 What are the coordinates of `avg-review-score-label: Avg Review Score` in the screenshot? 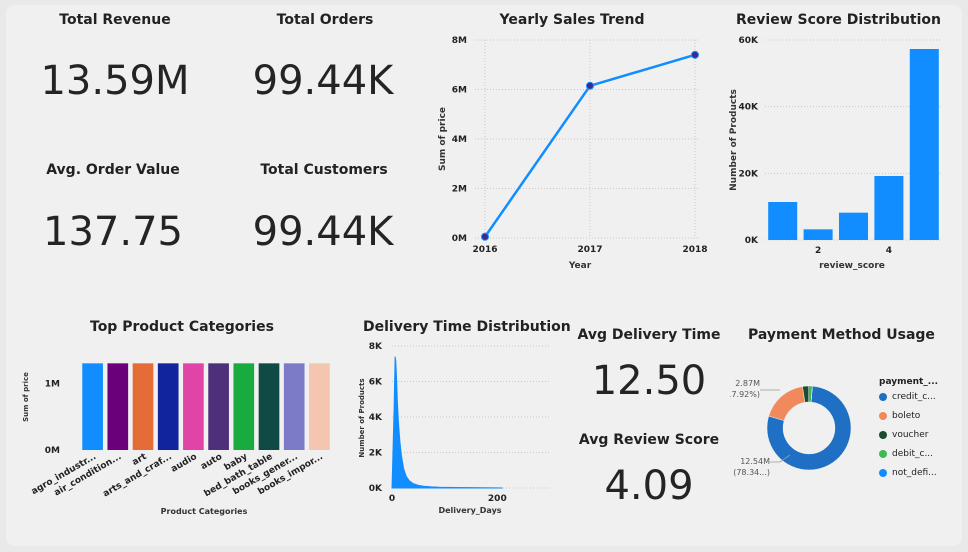 It's located at (649, 440).